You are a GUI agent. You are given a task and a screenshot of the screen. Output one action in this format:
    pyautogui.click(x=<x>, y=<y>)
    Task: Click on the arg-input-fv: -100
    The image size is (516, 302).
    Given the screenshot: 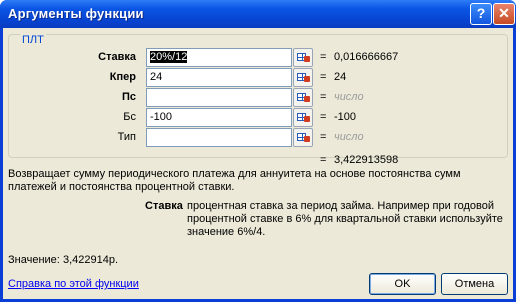 What is the action you would take?
    pyautogui.click(x=219, y=117)
    